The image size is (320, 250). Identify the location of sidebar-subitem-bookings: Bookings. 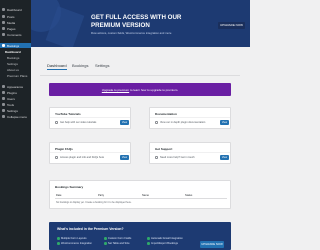
(13, 58).